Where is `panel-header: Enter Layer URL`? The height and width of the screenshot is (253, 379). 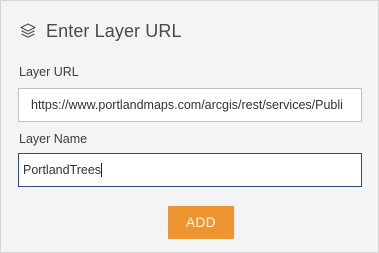 panel-header: Enter Layer URL is located at coordinates (100, 31).